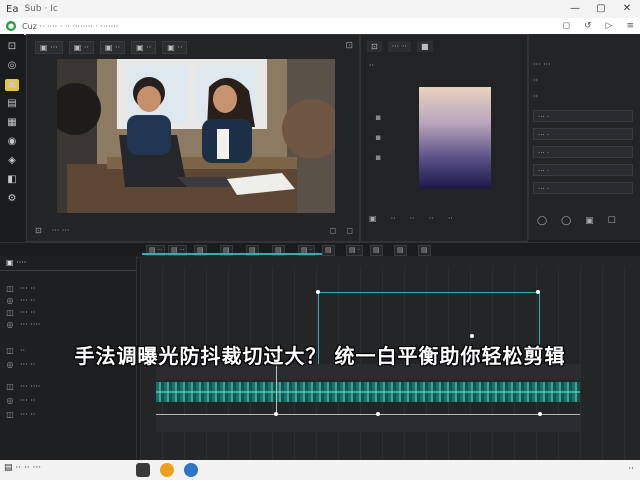 This screenshot has width=640, height=480. I want to click on video-frame-image, so click(196, 136).